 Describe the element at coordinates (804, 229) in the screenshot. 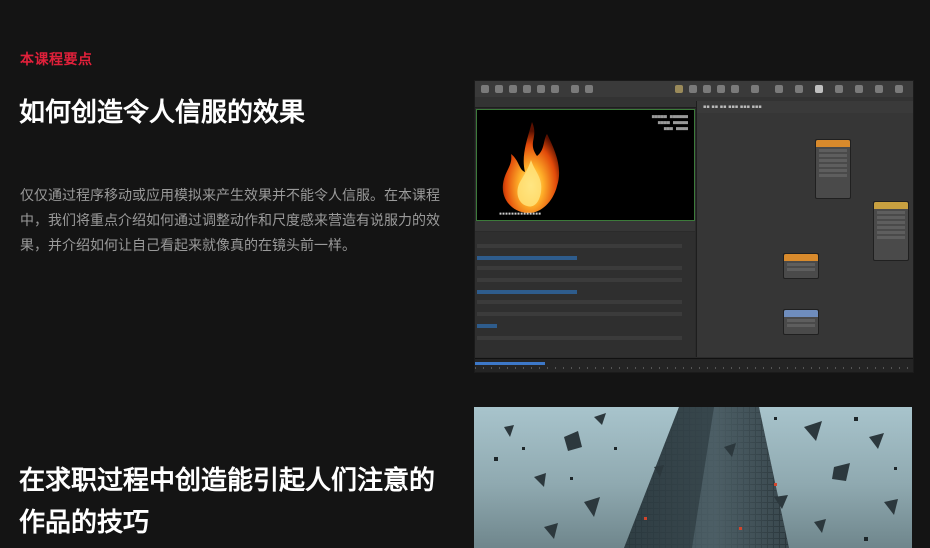

I see `node-network-panel: ▪▪ ▪▪ ▪▪ ▪▪▪ ▪▪▪ ▪▪▪` at that location.